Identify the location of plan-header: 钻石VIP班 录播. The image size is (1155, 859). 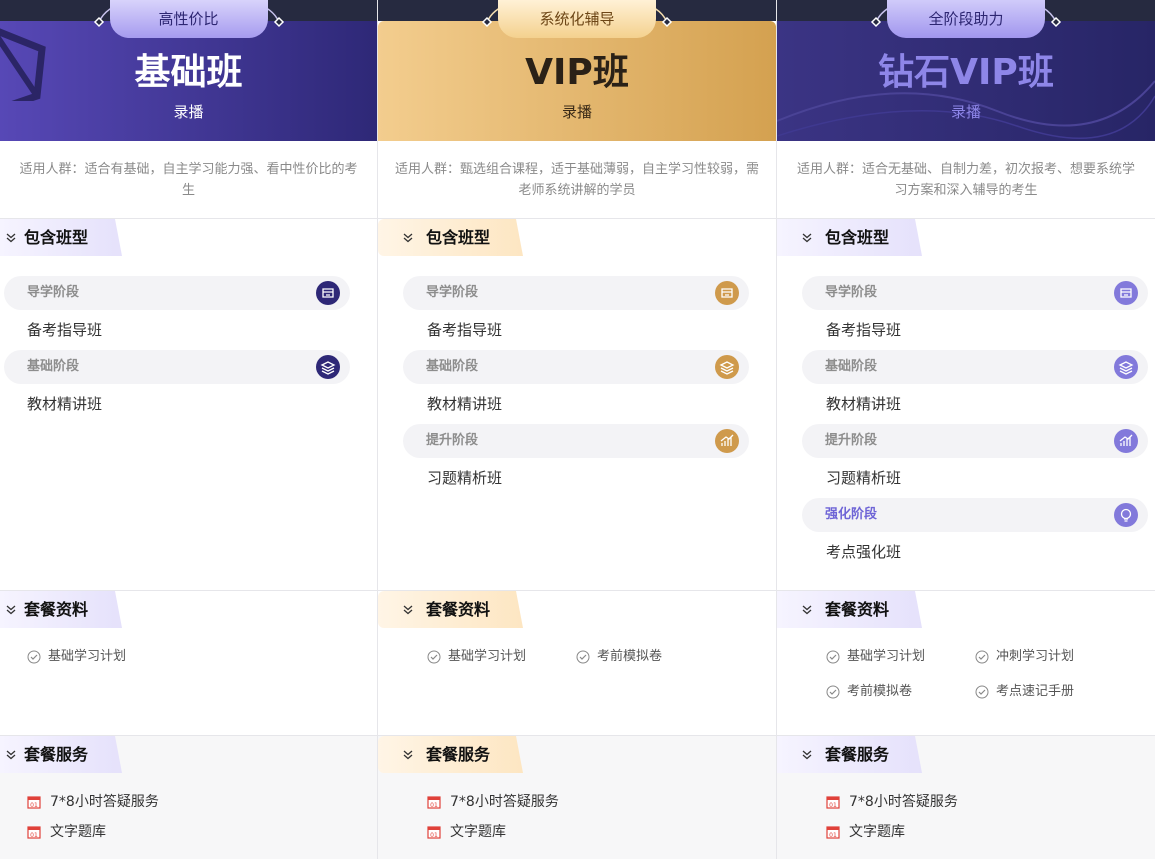
(966, 81).